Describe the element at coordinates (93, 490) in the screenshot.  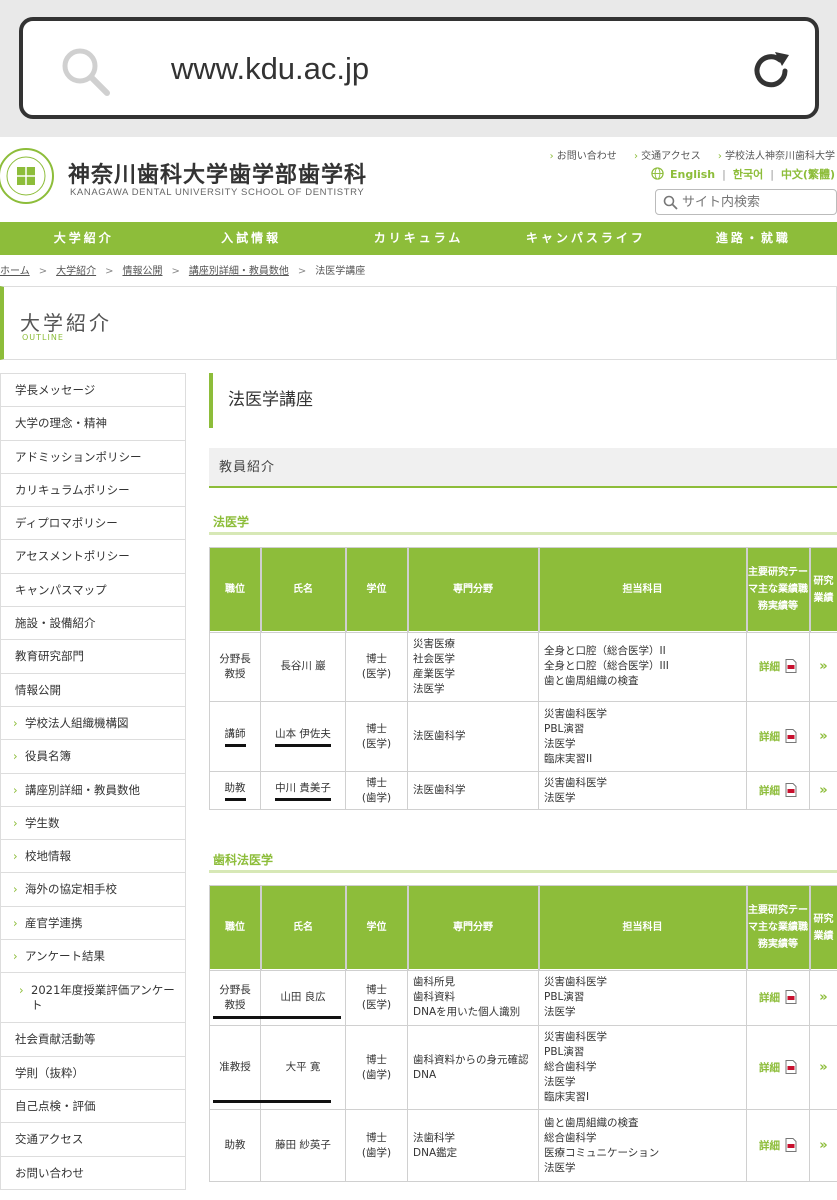
I see `sidebar-item-curriculum-policy: カリキュラムポリシー` at that location.